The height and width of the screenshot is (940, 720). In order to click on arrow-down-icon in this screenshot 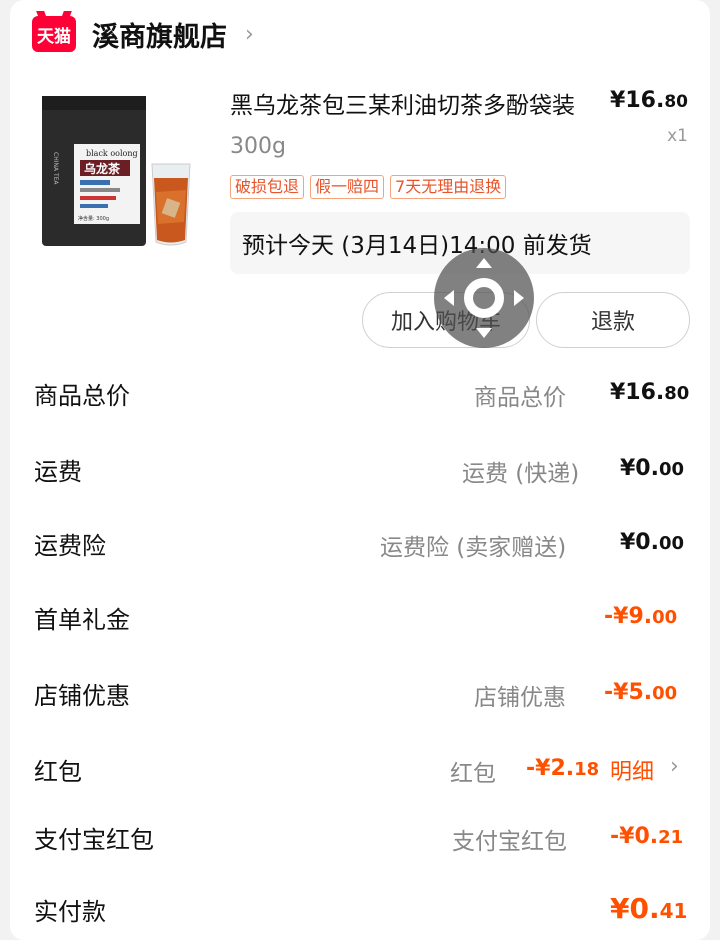, I will do `click(484, 333)`.